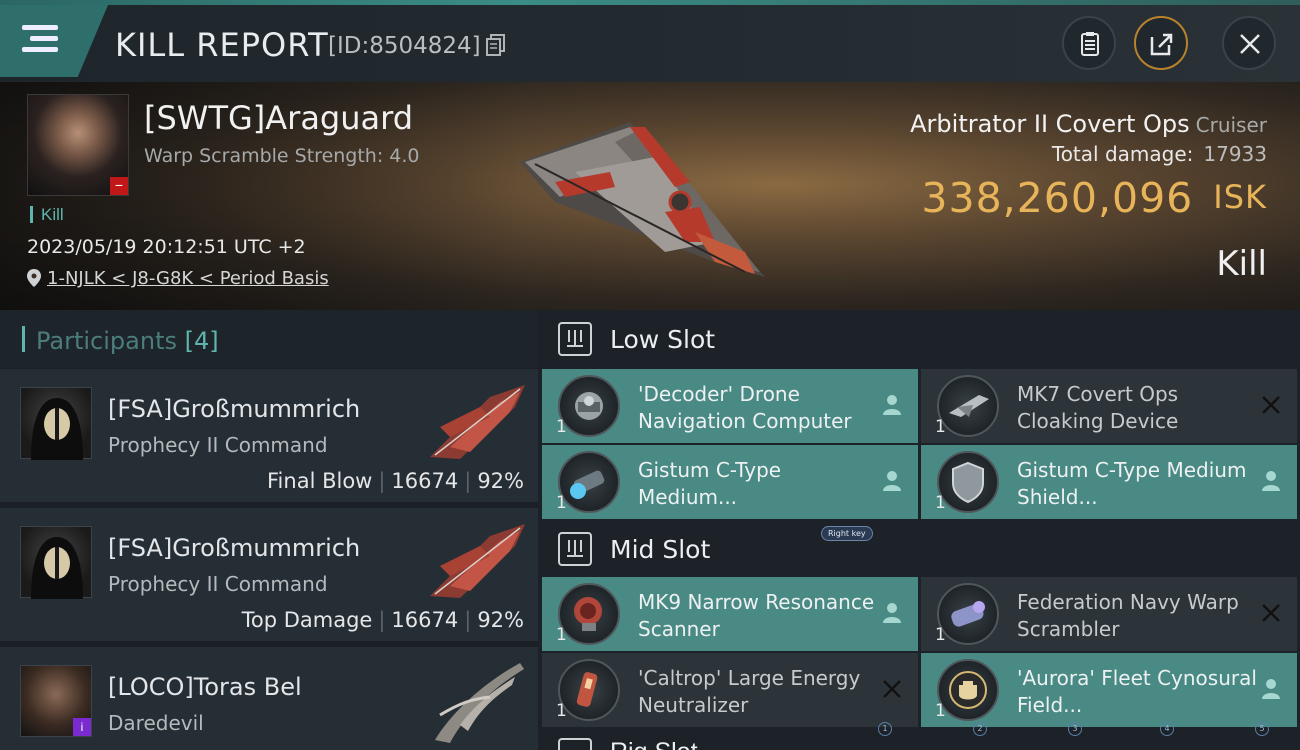  I want to click on mid-slot-icon, so click(575, 549).